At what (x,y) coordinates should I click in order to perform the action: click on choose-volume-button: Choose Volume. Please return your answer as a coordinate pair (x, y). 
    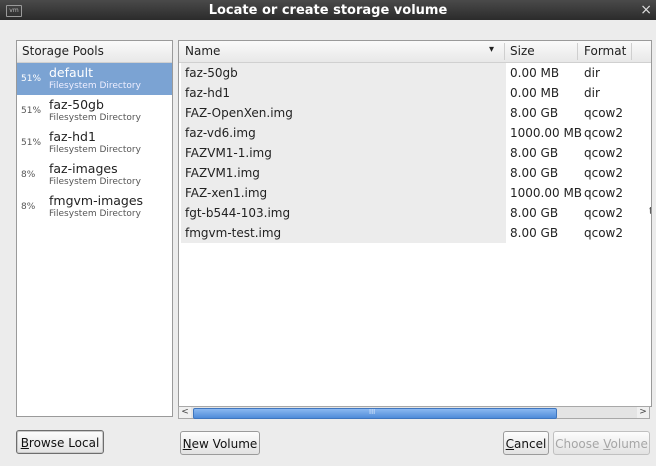
    Looking at the image, I should click on (601, 443).